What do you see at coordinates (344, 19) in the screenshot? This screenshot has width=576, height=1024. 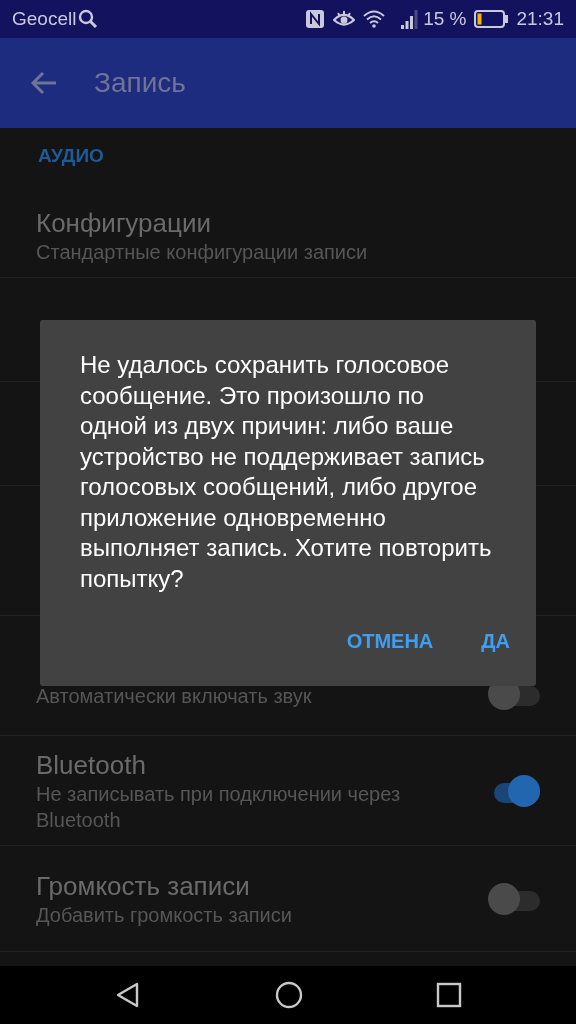 I see `eye-icon` at bounding box center [344, 19].